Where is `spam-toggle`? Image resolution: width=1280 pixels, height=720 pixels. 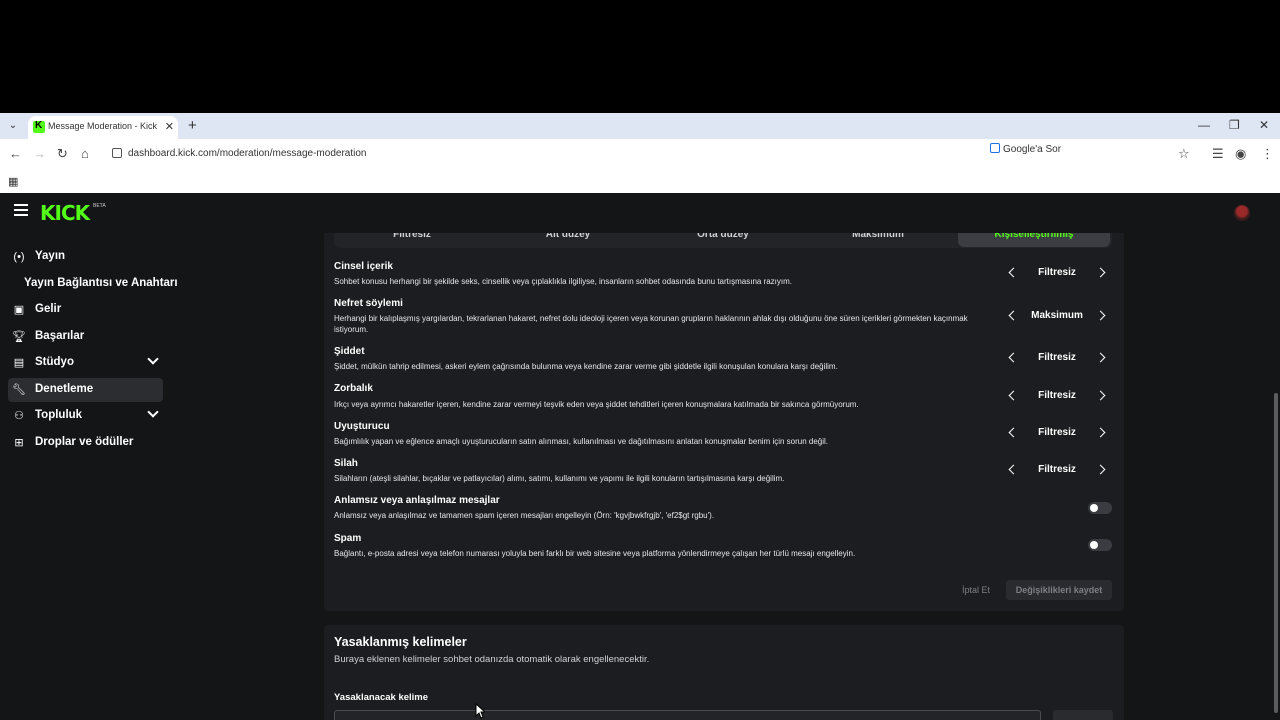
spam-toggle is located at coordinates (1100, 545).